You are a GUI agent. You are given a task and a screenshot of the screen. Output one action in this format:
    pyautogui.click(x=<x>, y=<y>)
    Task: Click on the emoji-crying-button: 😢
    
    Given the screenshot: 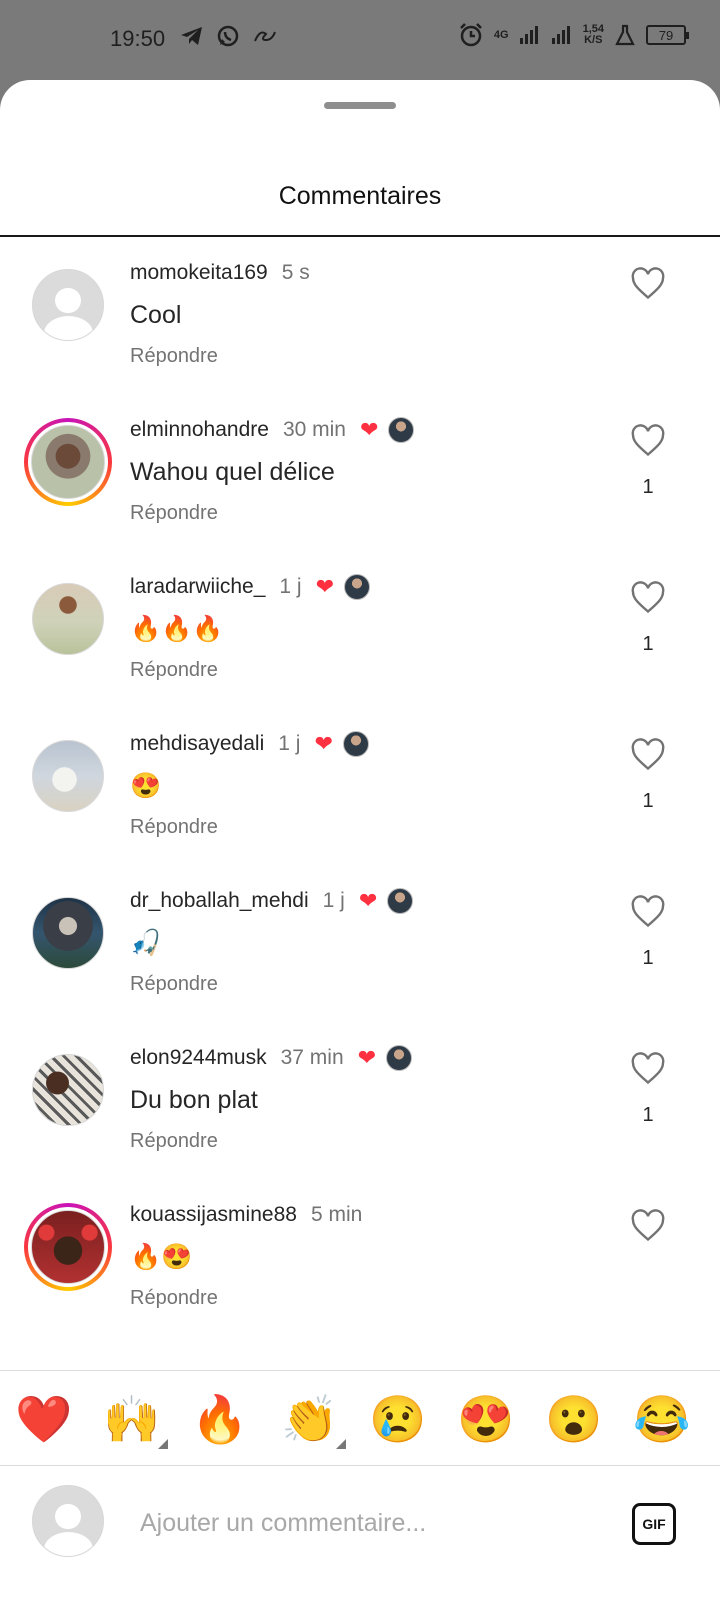 What is the action you would take?
    pyautogui.click(x=398, y=1419)
    